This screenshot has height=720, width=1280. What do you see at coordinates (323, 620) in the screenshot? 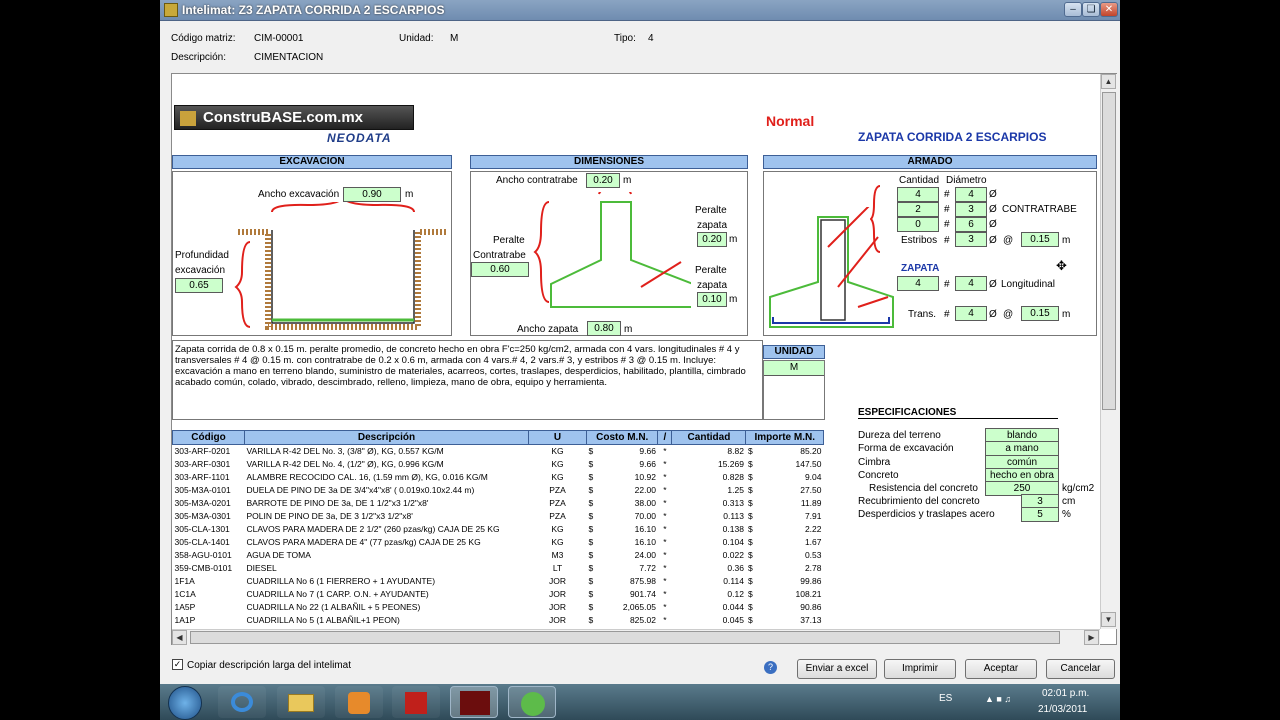
I see `row-description: CUADRILLA No 5 (1 ALBAÑIL+1 PEON)` at bounding box center [323, 620].